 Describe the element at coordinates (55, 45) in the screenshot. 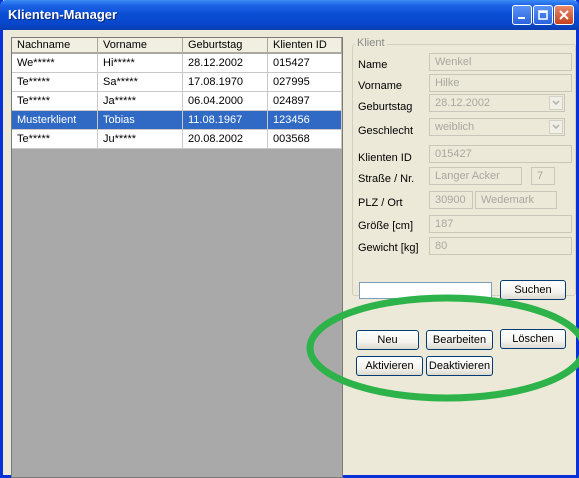

I see `column-header-nachname: Nachname` at that location.